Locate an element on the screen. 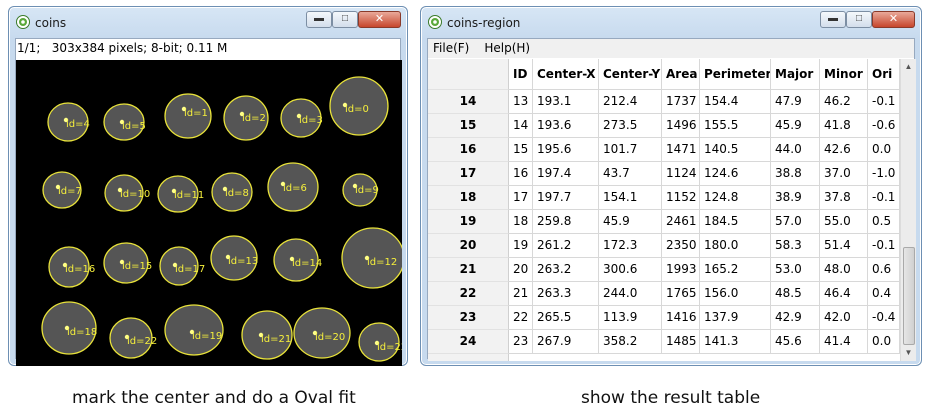  title-bar: coins ▬ □ ✕ is located at coordinates (208, 22).